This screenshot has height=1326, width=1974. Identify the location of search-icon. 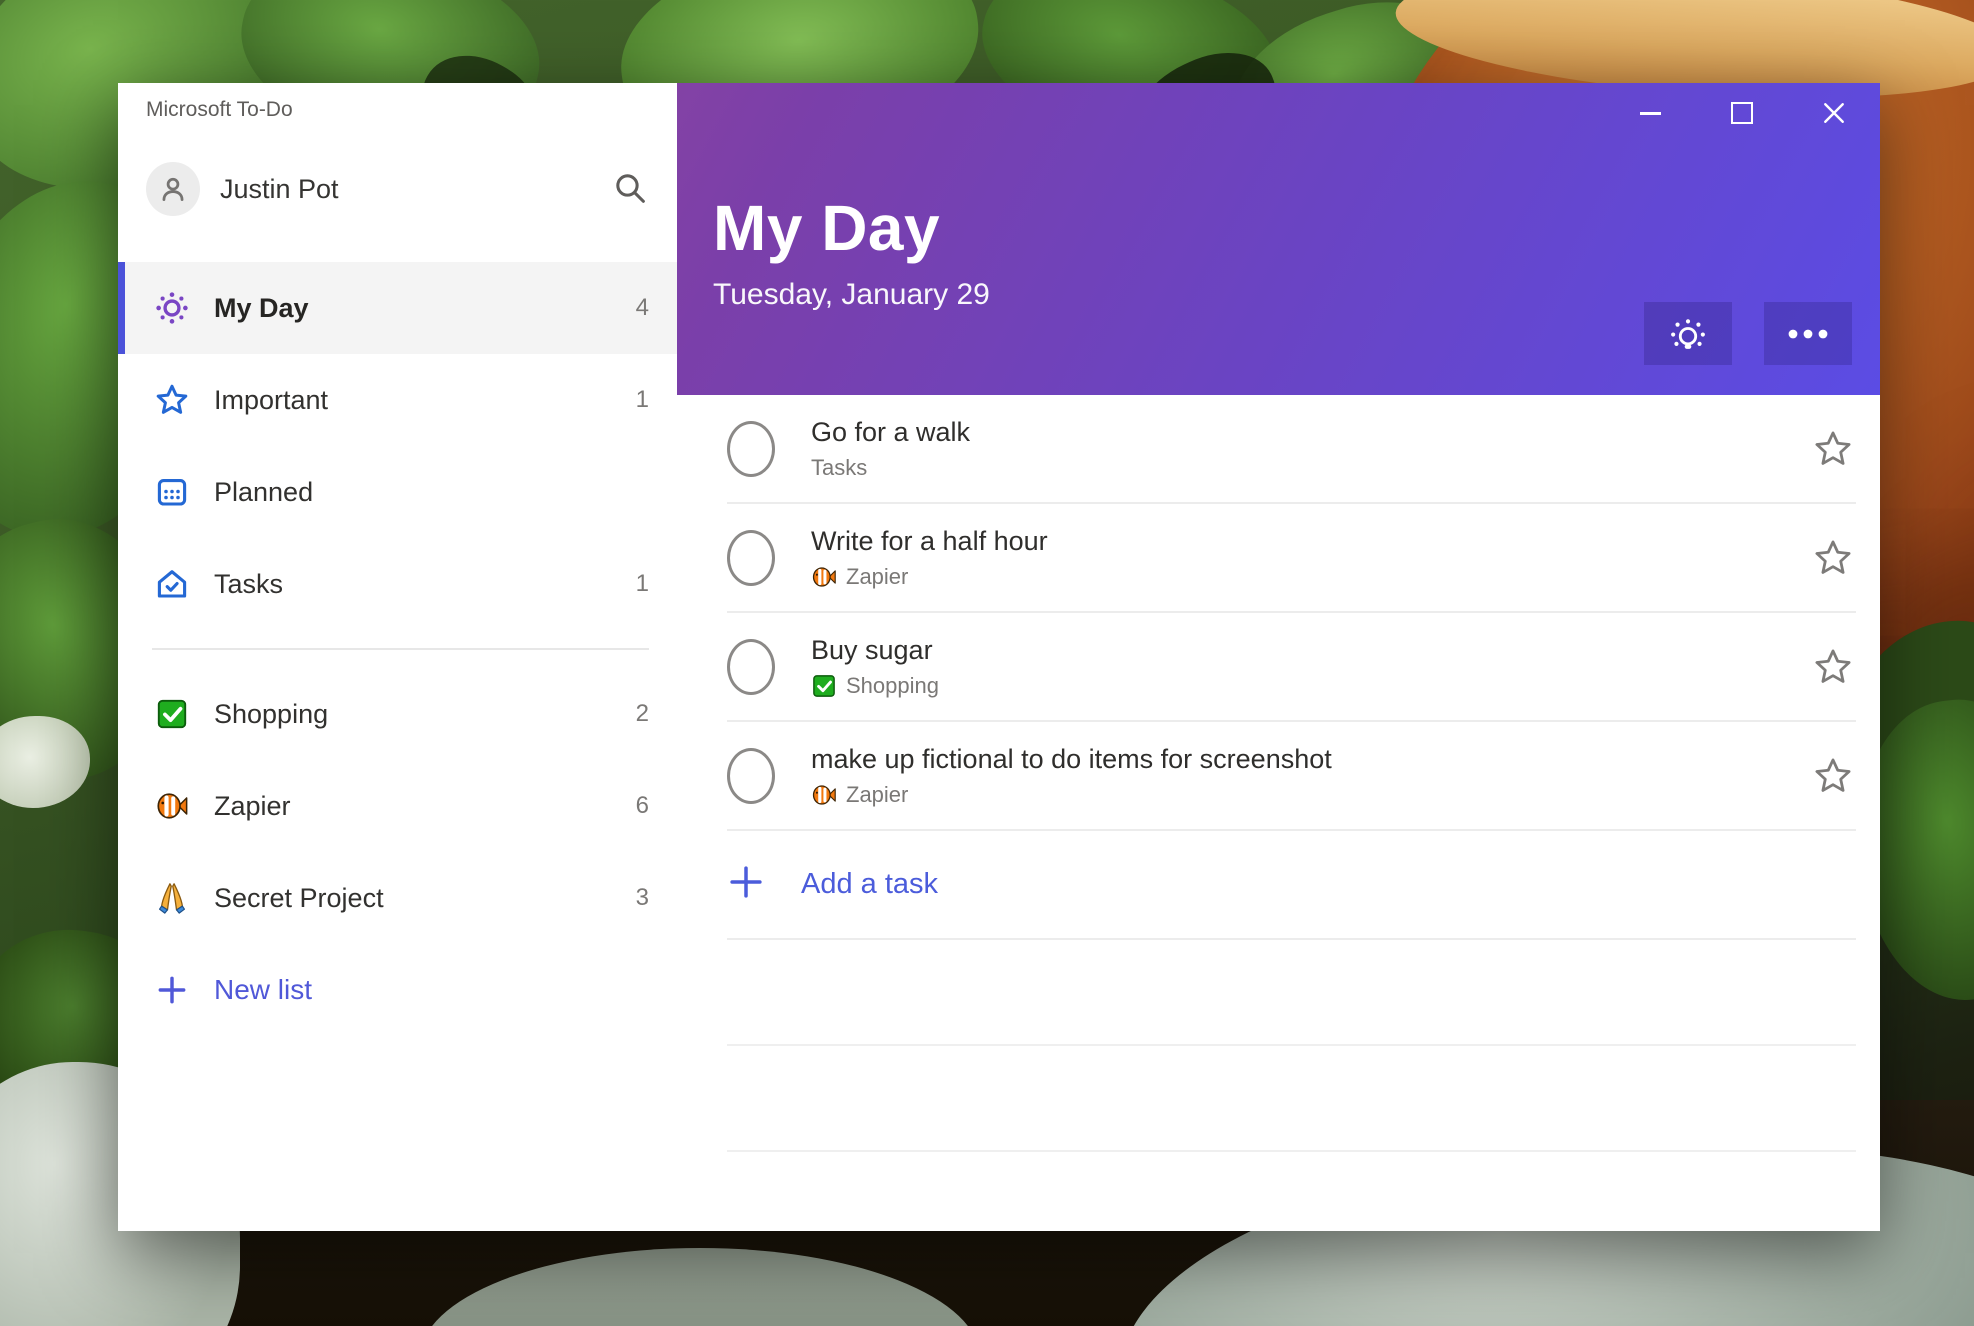
(630, 188).